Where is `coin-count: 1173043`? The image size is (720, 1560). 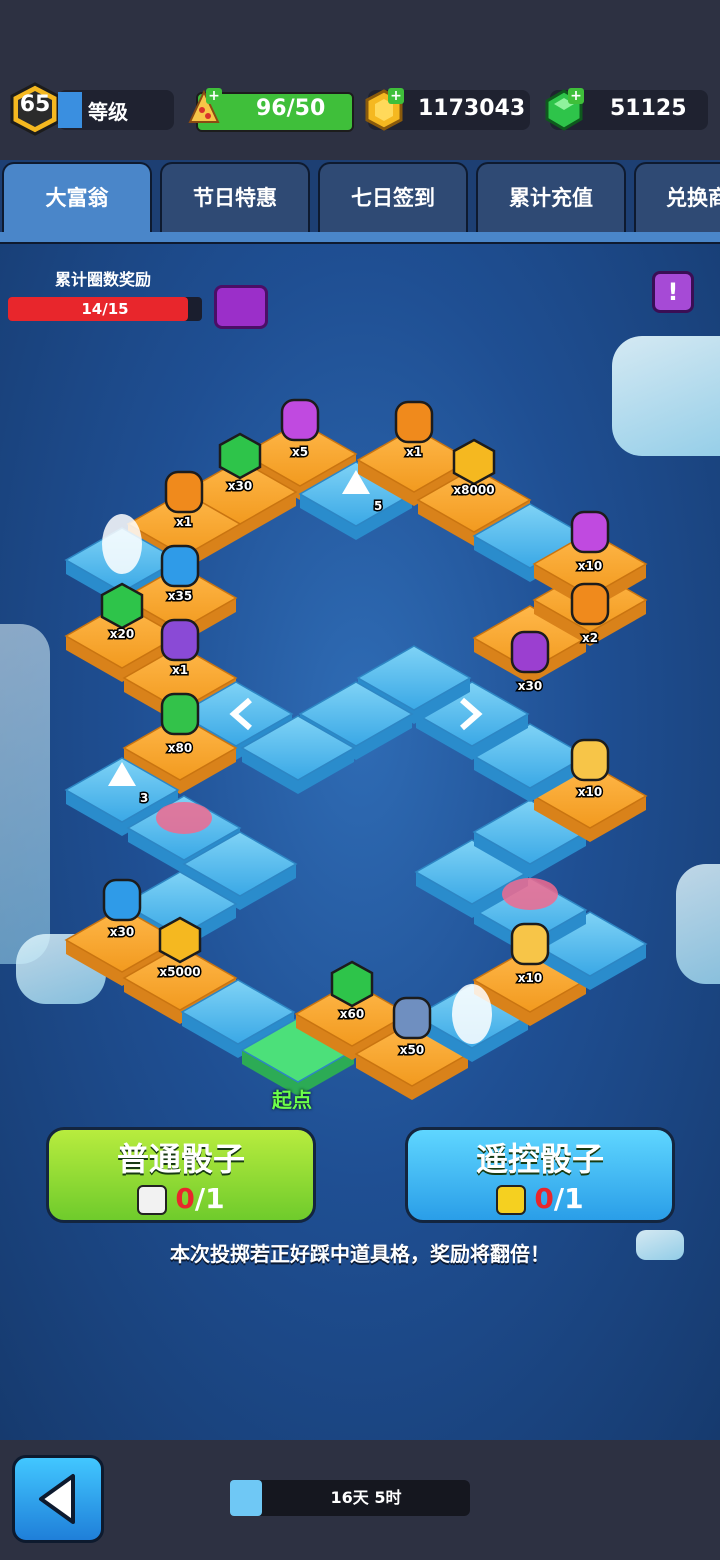 coin-count: 1173043 is located at coordinates (472, 108).